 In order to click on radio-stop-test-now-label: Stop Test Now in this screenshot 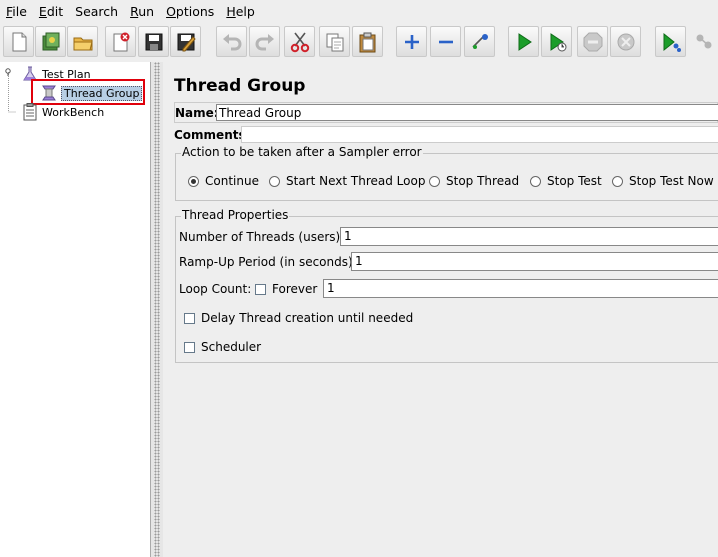, I will do `click(671, 181)`.